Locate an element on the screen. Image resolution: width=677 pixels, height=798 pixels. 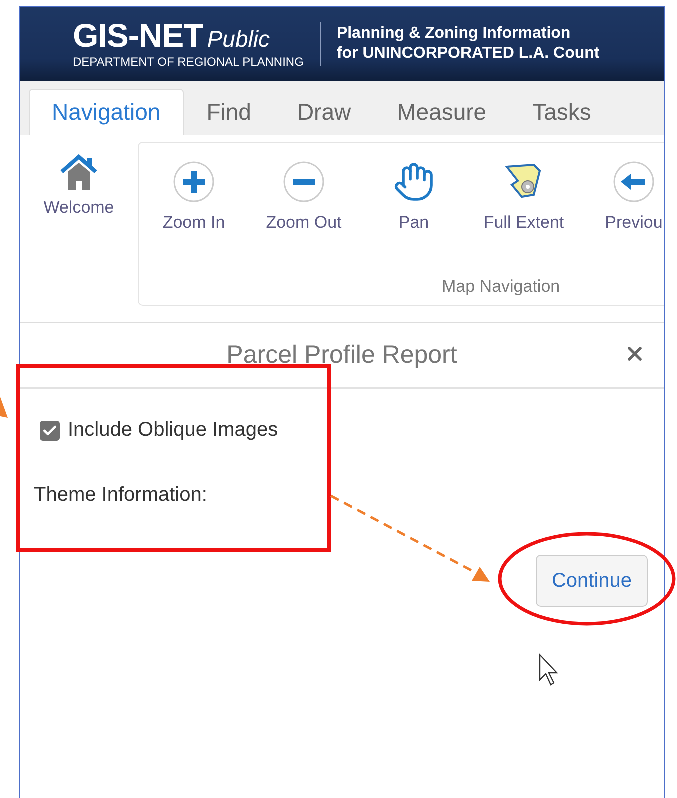
ribbon-tab: Measure is located at coordinates (442, 112).